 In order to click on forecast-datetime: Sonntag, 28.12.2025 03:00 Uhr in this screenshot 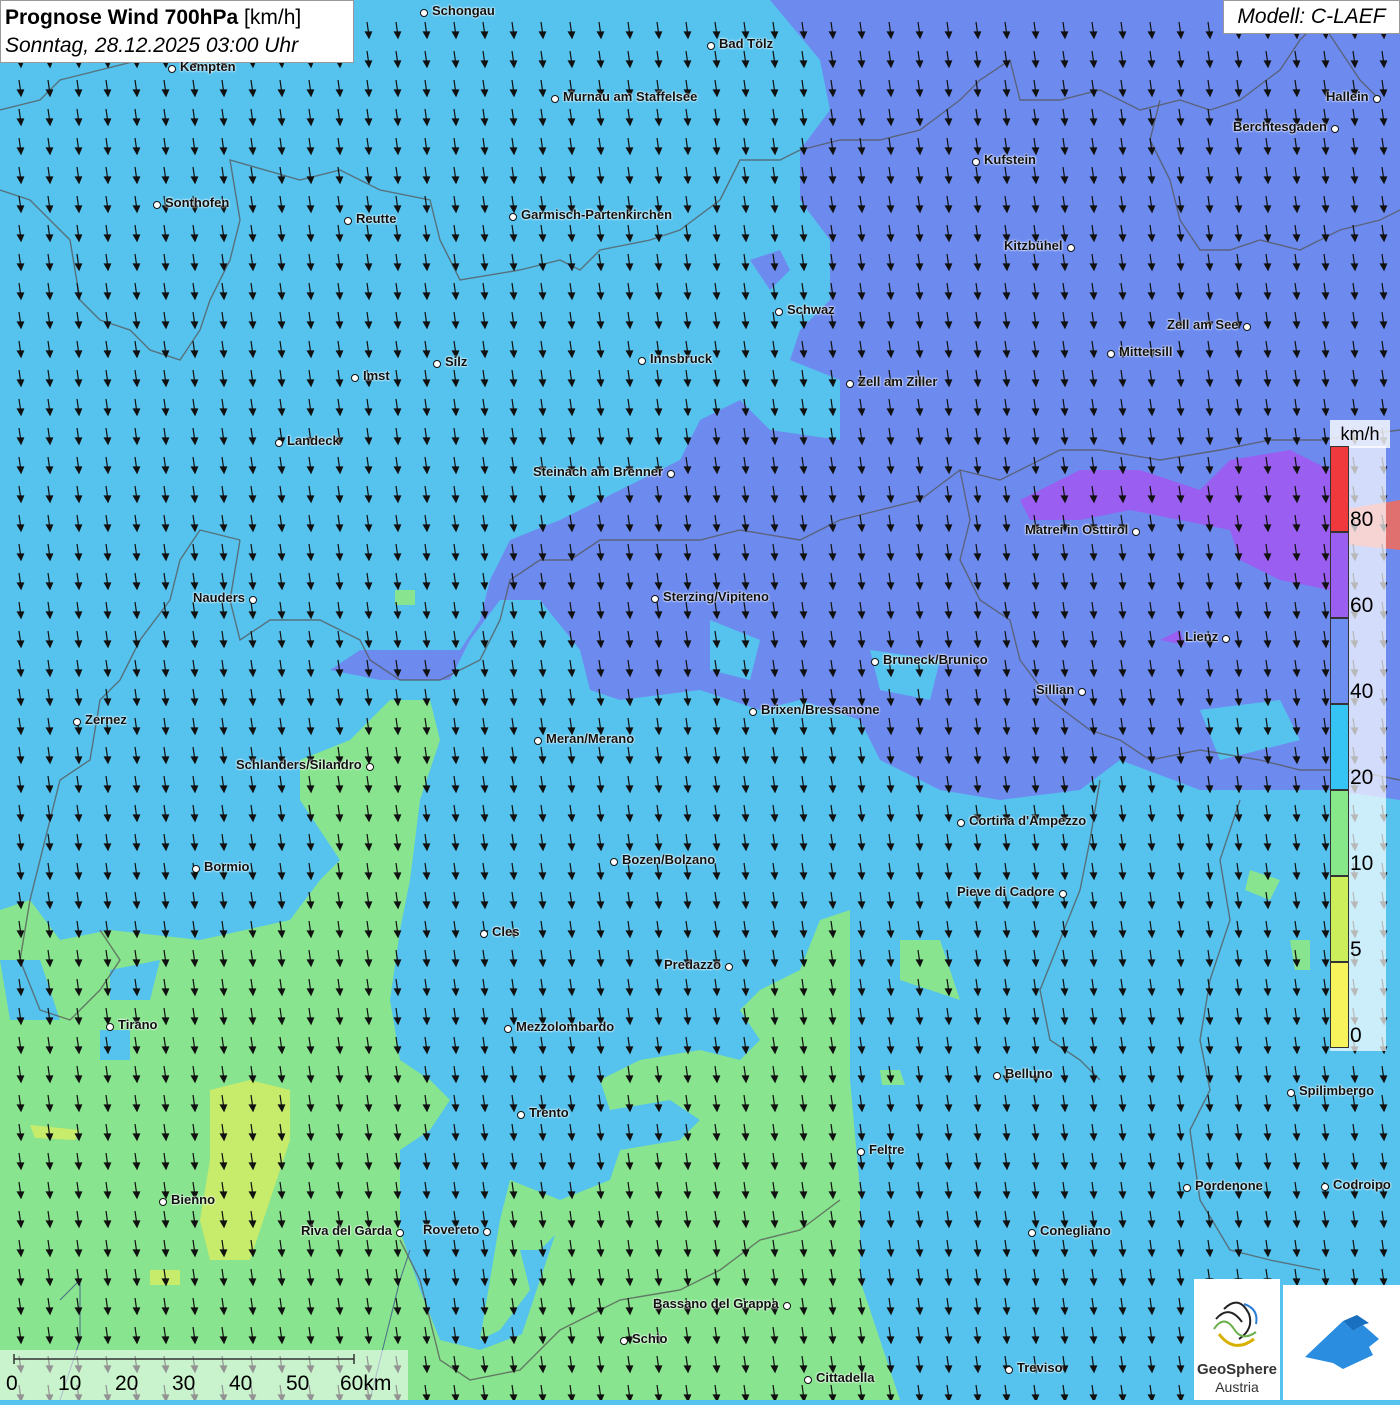, I will do `click(152, 45)`.